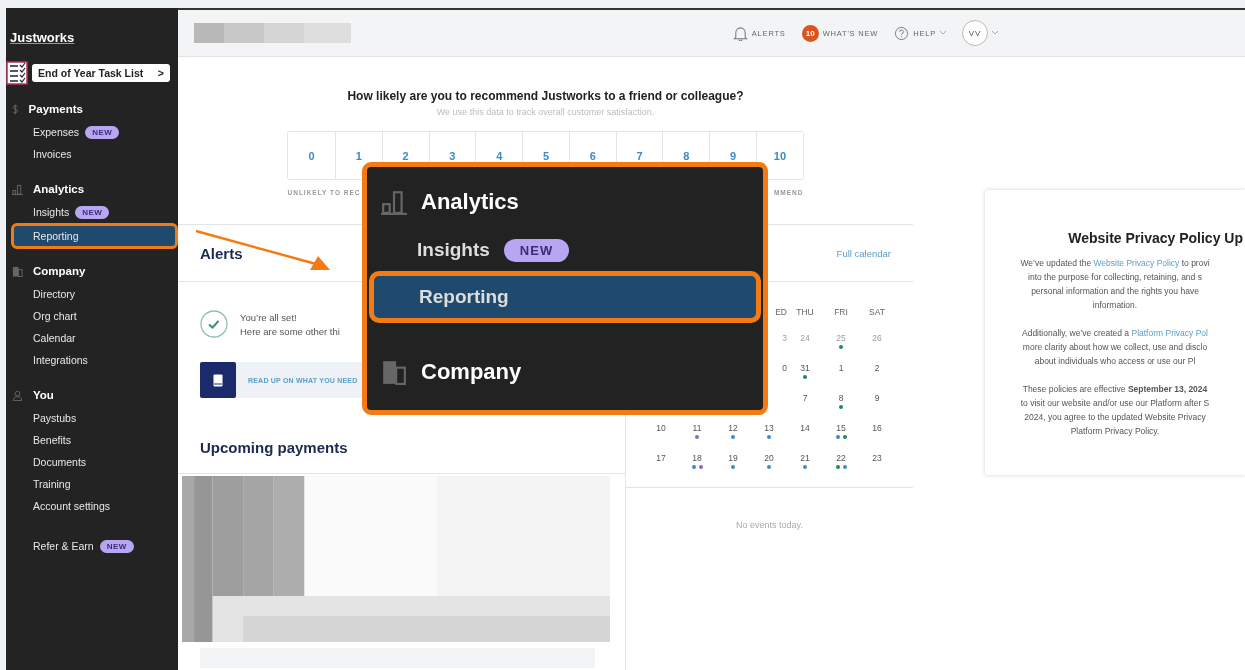 The width and height of the screenshot is (1245, 670). What do you see at coordinates (877, 368) in the screenshot?
I see `calendar-day: 2` at bounding box center [877, 368].